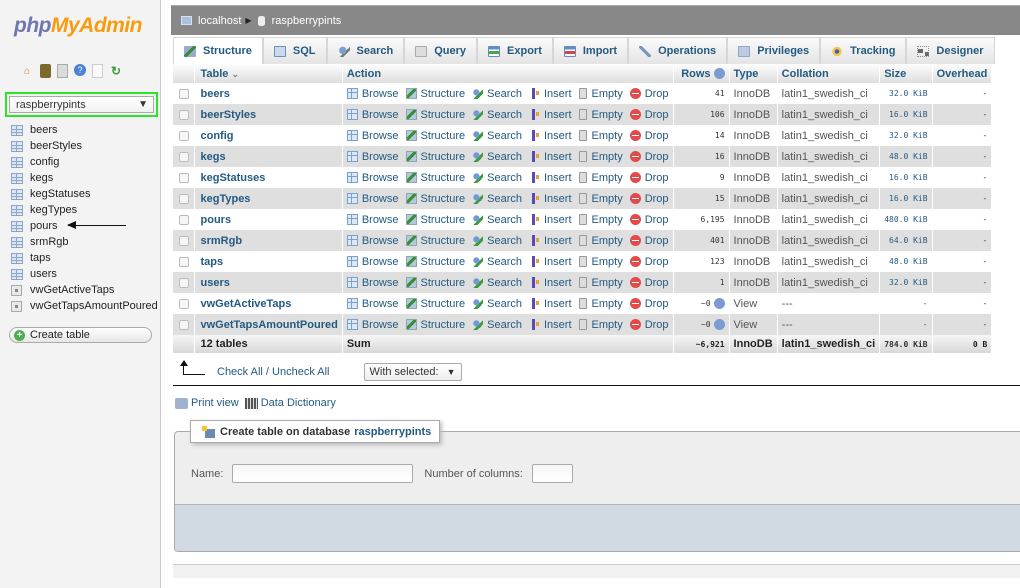  Describe the element at coordinates (84, 194) in the screenshot. I see `sidebar-item-kegstatuses: kegStatuses` at that location.